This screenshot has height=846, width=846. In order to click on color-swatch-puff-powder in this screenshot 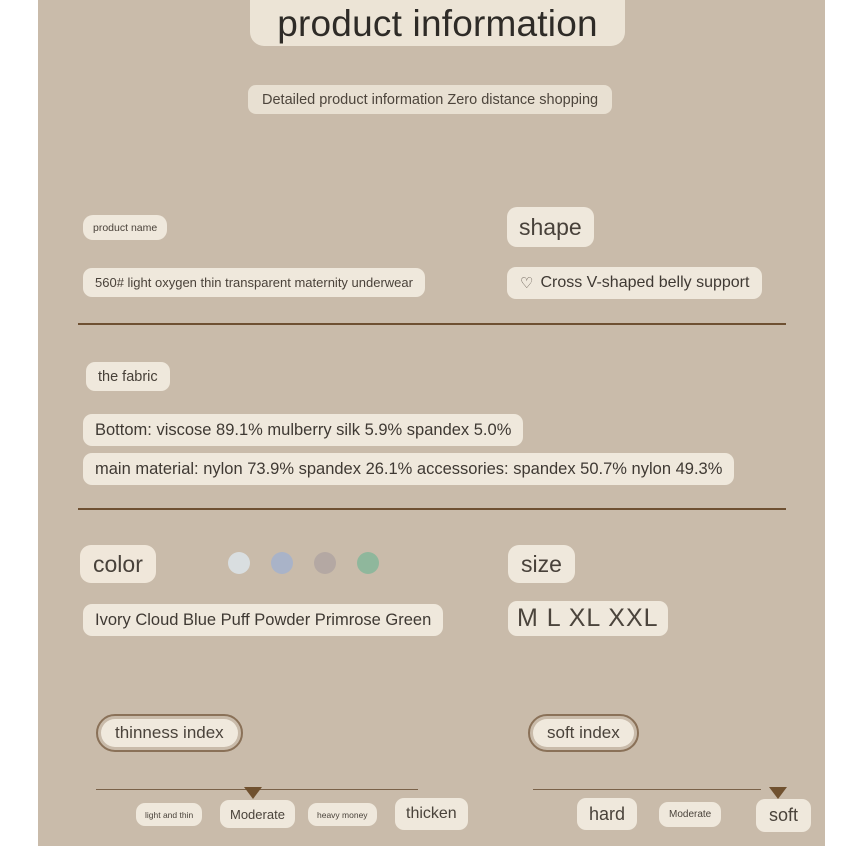, I will do `click(325, 563)`.